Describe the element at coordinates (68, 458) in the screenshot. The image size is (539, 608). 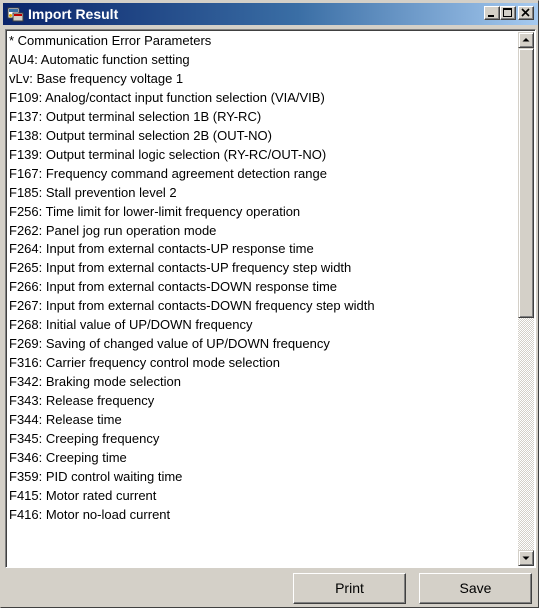
I see `list-item: F346: Creeping time` at that location.